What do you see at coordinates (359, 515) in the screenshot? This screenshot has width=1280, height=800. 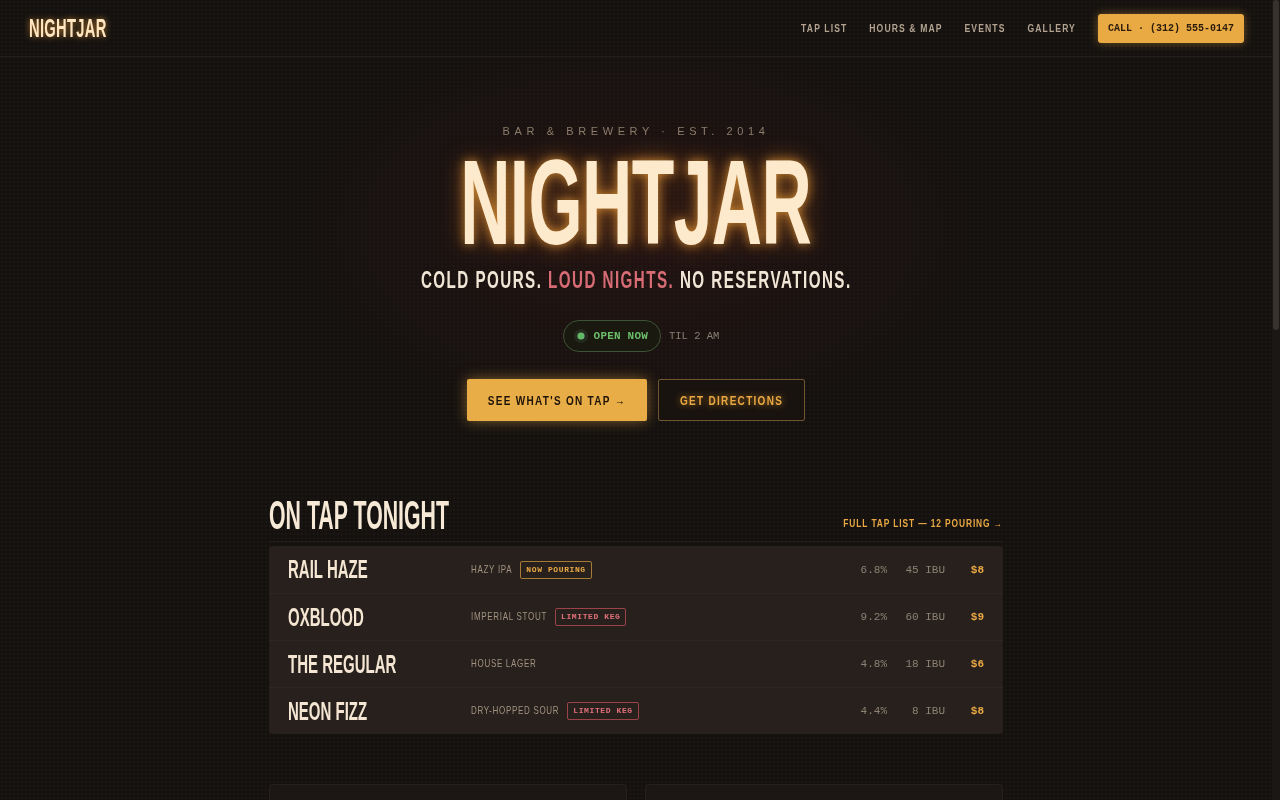 I see `section-title: ON TAP TONIGHT` at bounding box center [359, 515].